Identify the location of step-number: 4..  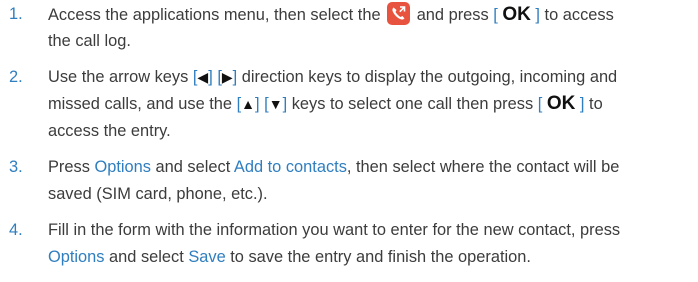
(16, 230).